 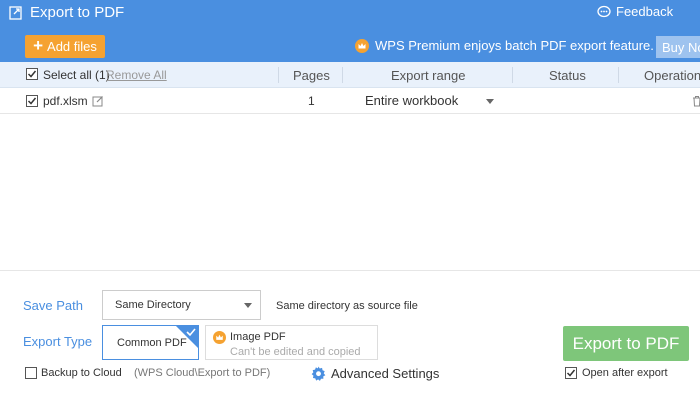 I want to click on column-header-operation: Operation, so click(x=672, y=75).